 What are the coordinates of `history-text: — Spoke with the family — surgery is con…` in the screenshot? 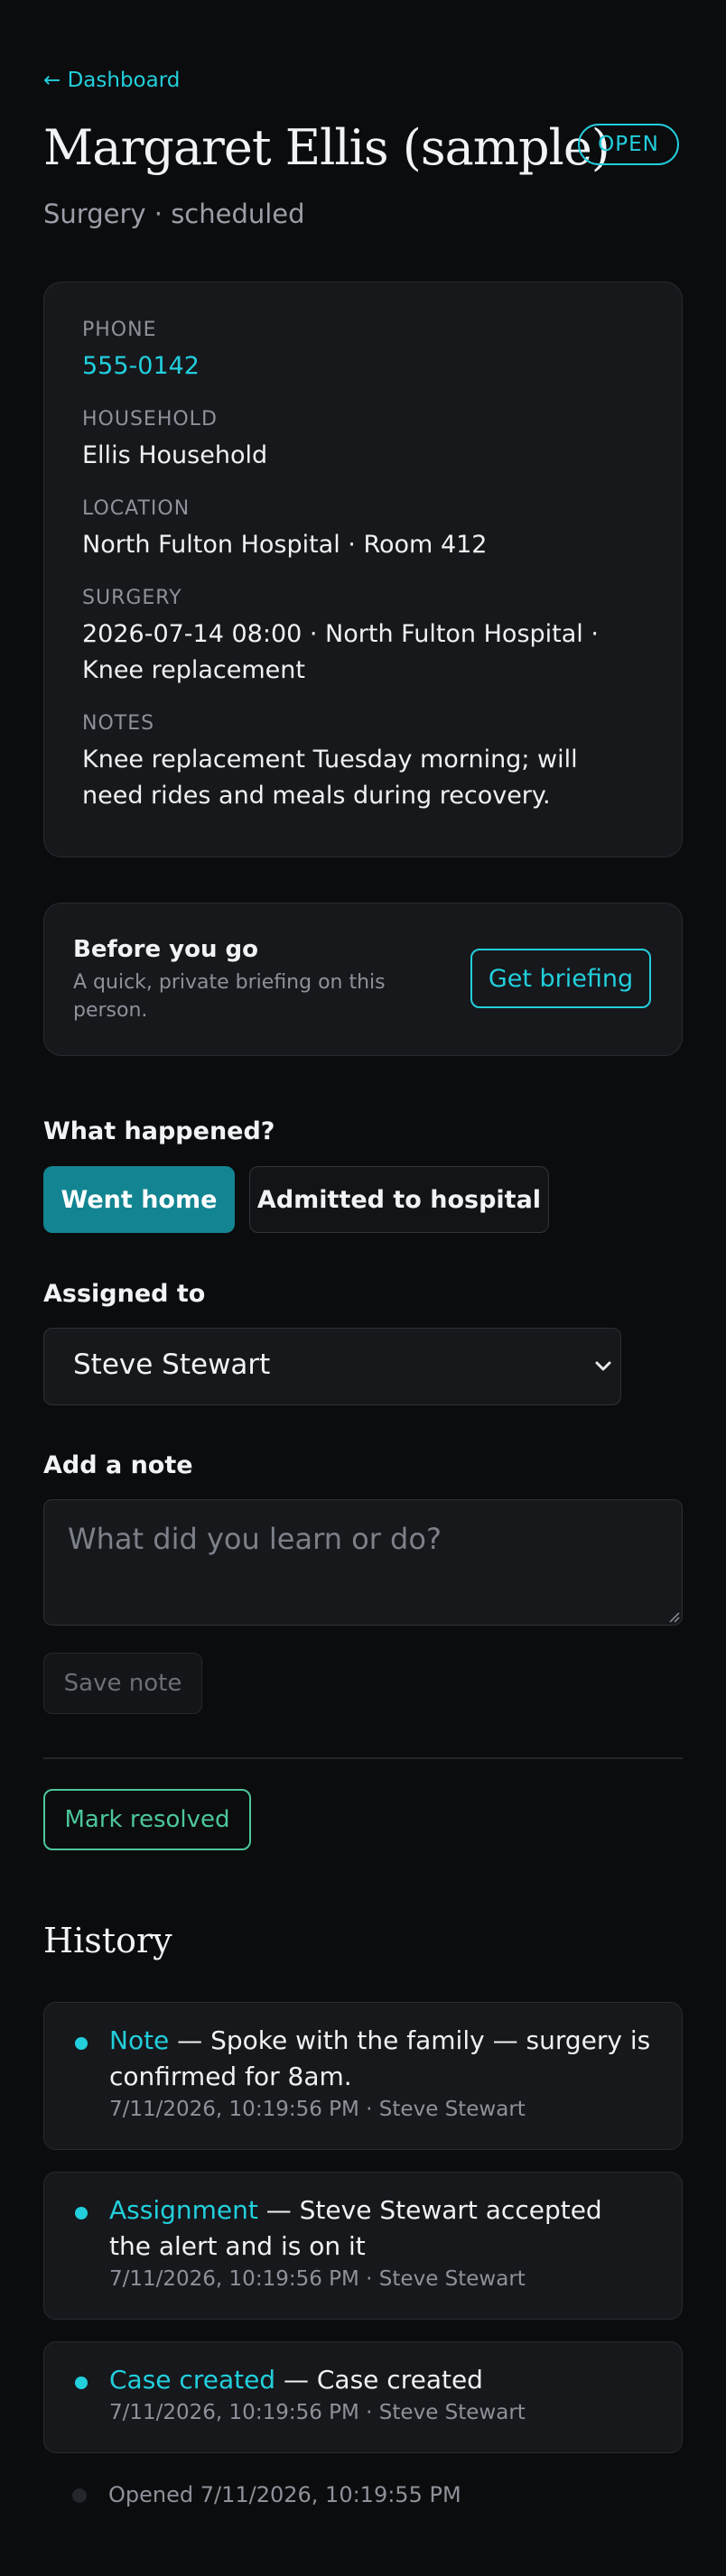 It's located at (380, 2058).